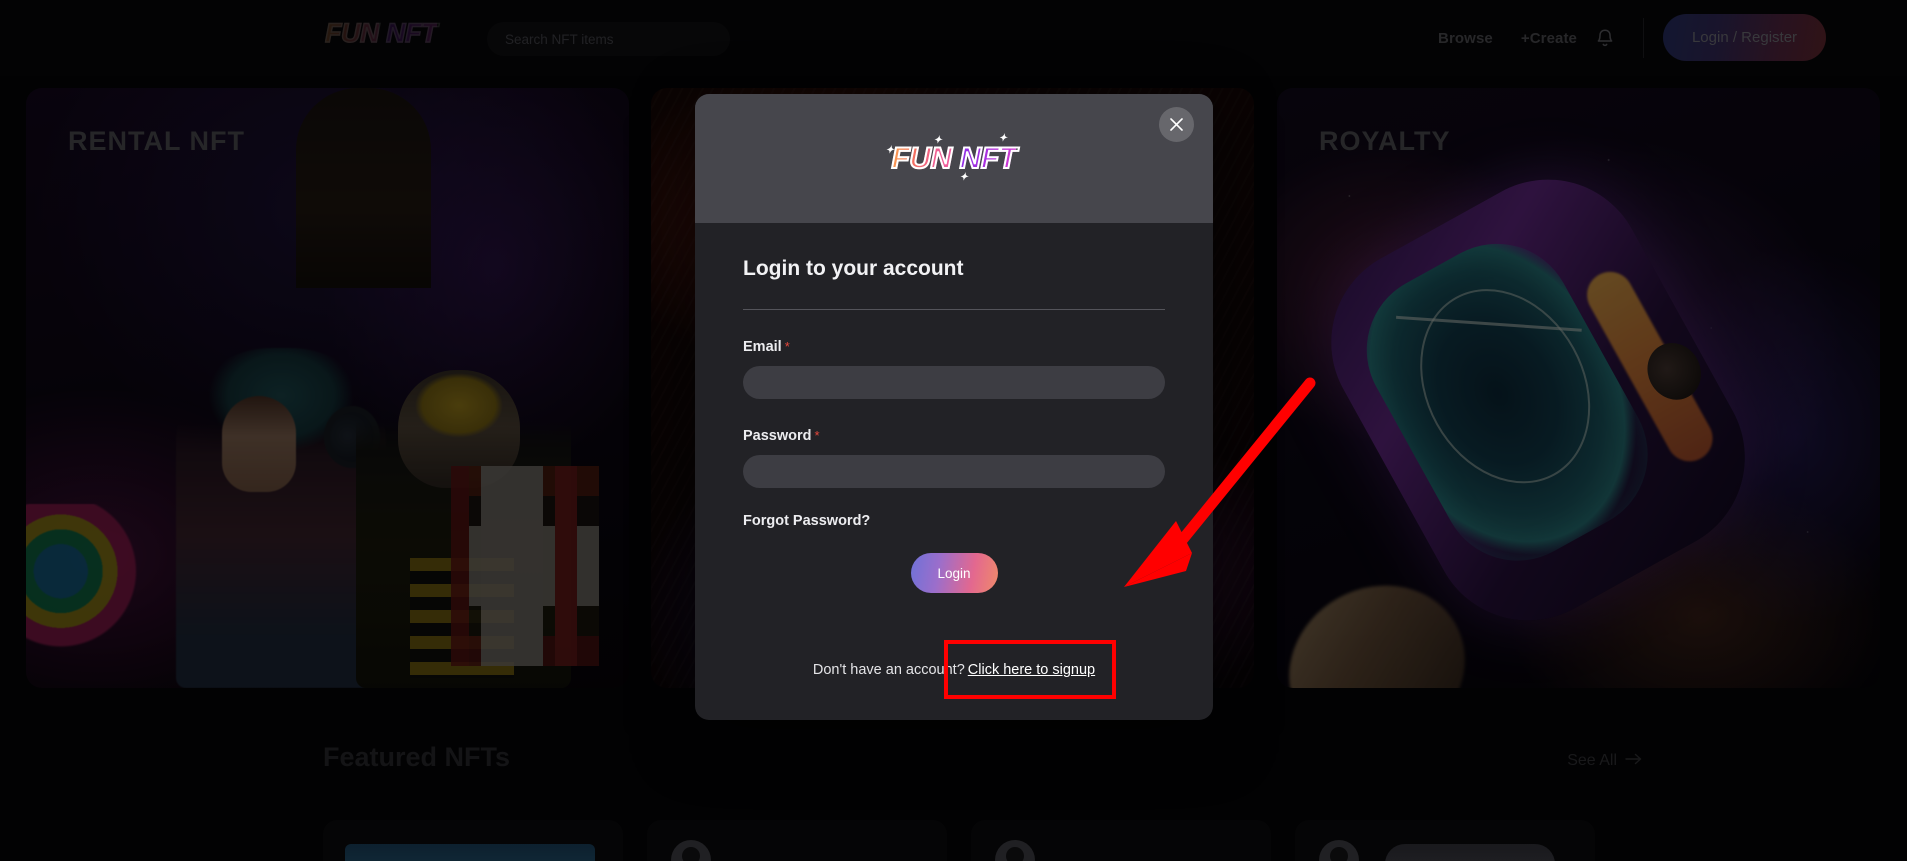  Describe the element at coordinates (921, 158) in the screenshot. I see `modal-logo-fun: FUN` at that location.